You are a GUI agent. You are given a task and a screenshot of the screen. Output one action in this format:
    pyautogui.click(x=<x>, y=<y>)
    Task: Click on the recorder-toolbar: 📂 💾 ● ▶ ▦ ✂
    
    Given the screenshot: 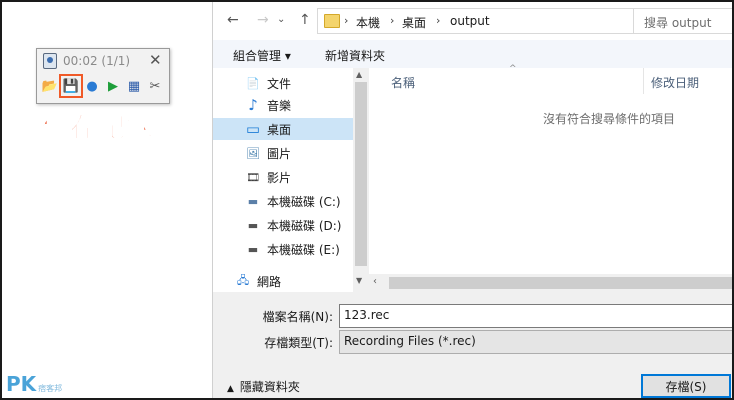 What is the action you would take?
    pyautogui.click(x=102, y=86)
    